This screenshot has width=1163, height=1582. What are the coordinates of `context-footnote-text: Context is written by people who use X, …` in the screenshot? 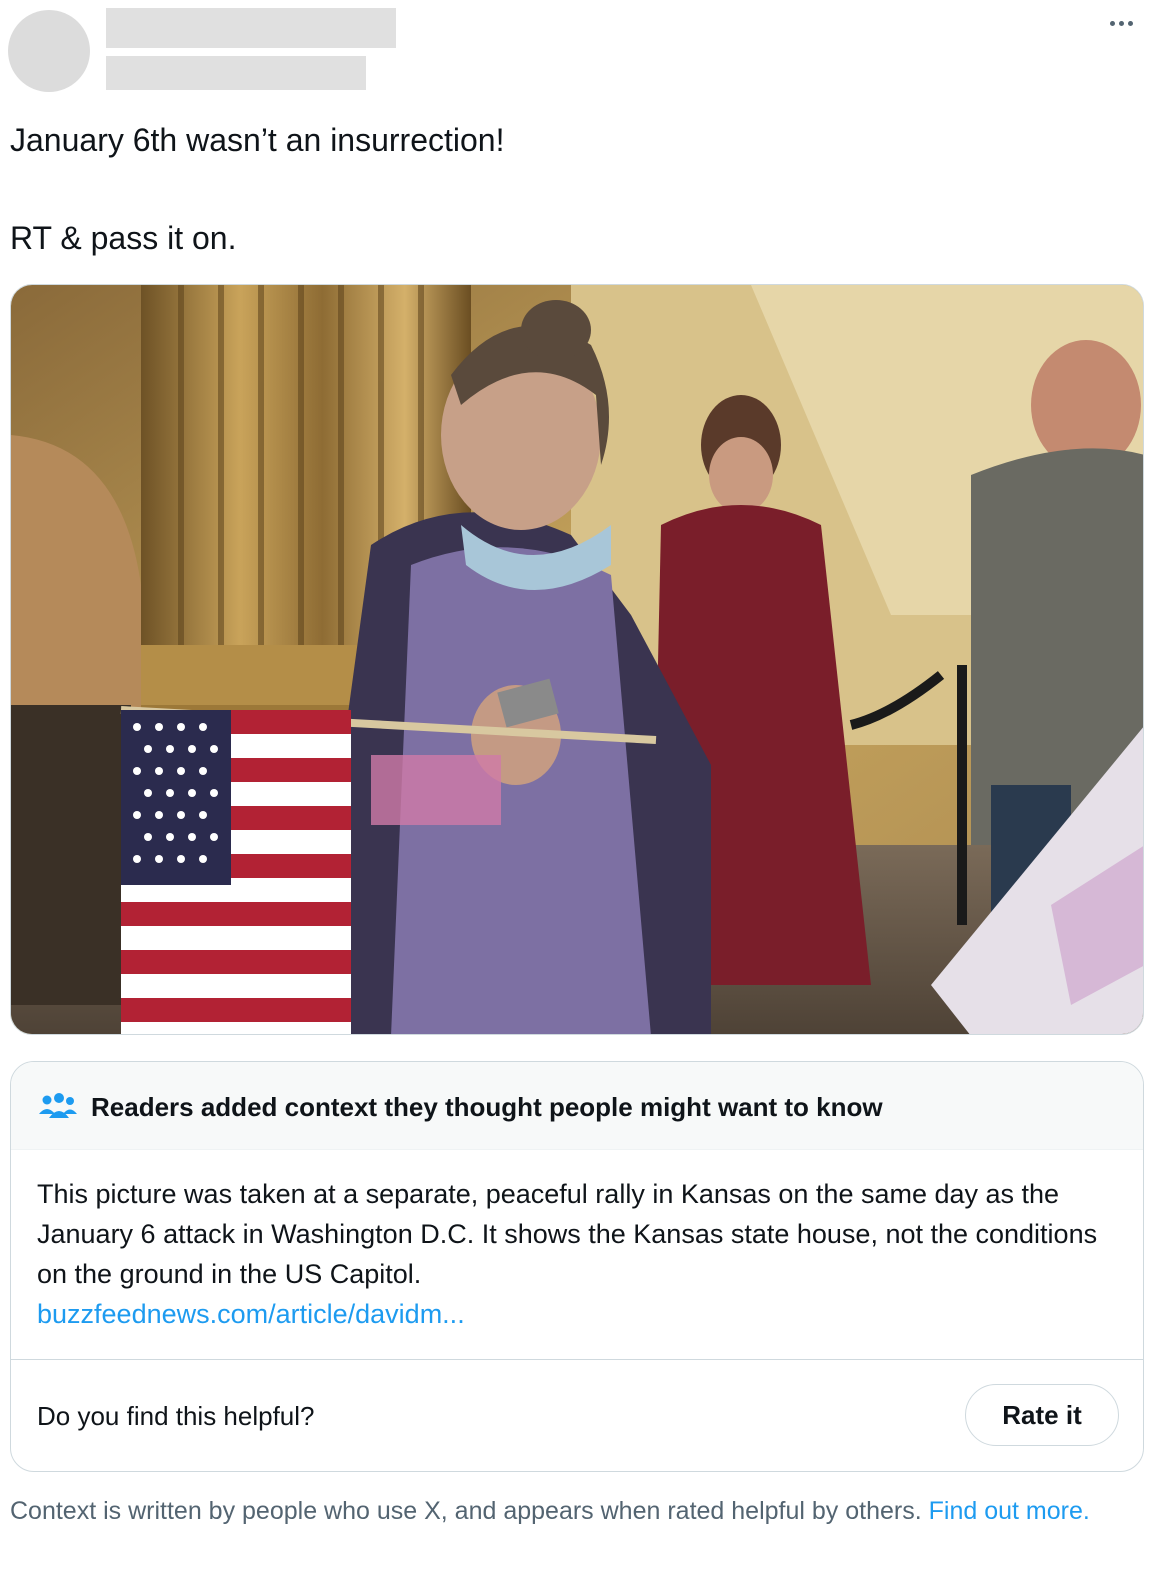 It's located at (466, 1511).